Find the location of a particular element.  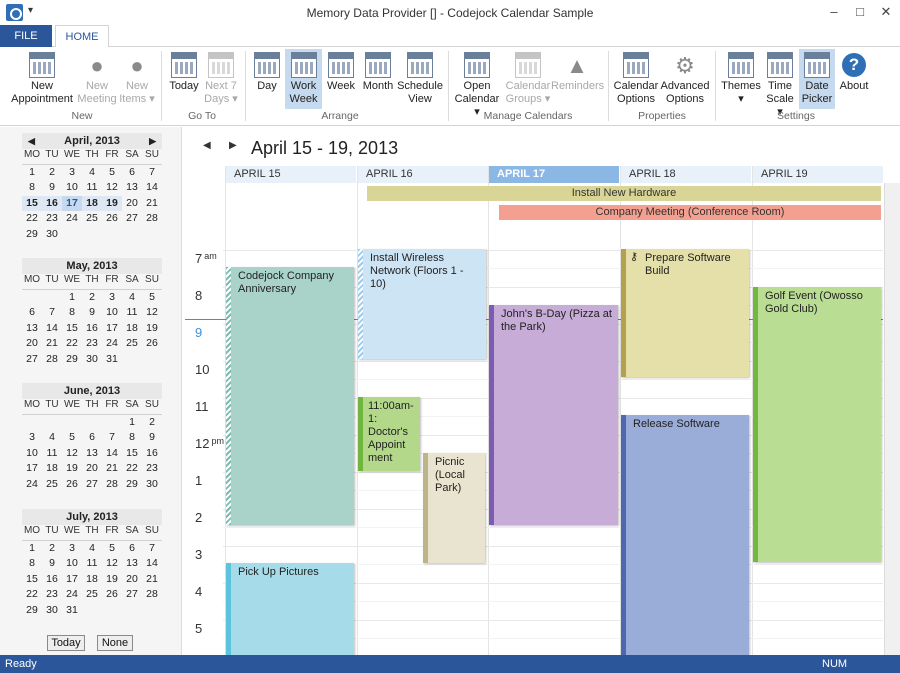

reminders-button: ▲ Reminders is located at coordinates (577, 71).